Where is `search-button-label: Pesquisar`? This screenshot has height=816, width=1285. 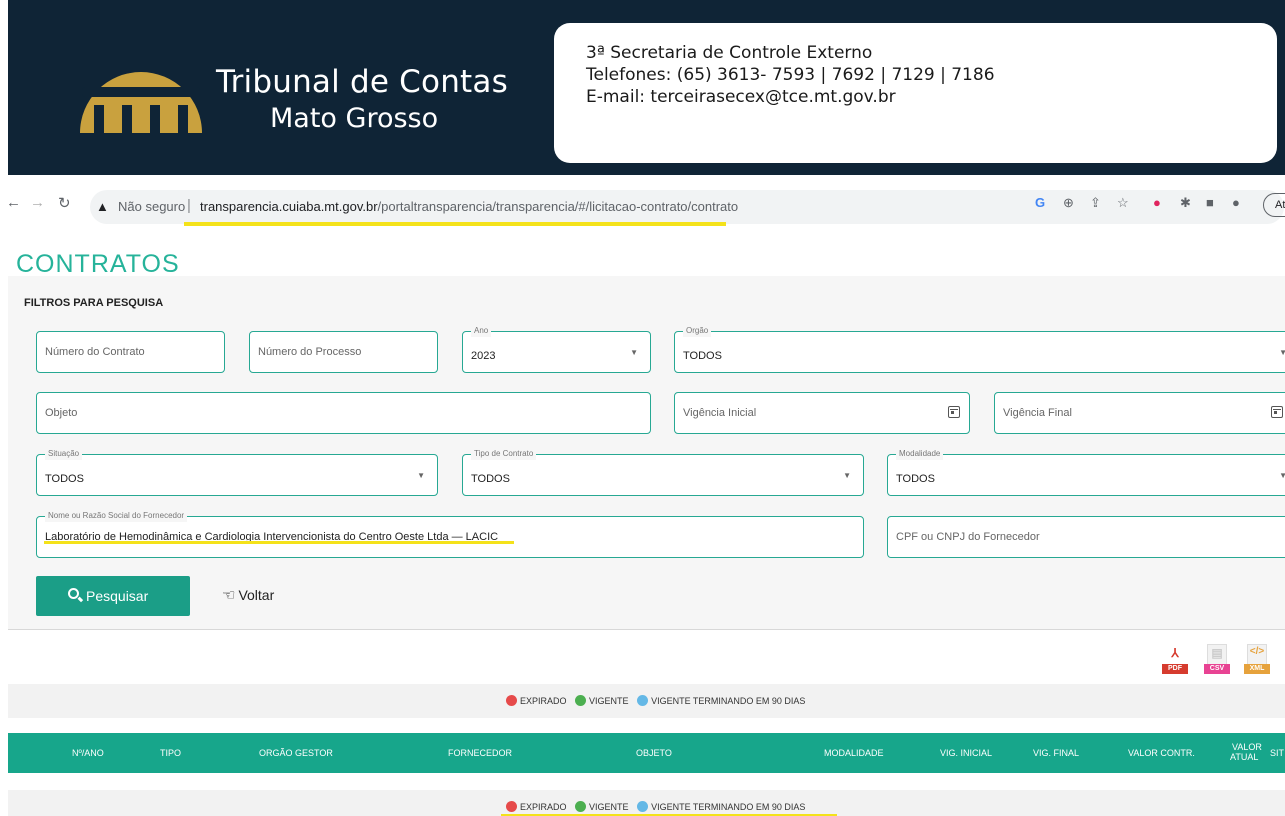
search-button-label: Pesquisar is located at coordinates (117, 596).